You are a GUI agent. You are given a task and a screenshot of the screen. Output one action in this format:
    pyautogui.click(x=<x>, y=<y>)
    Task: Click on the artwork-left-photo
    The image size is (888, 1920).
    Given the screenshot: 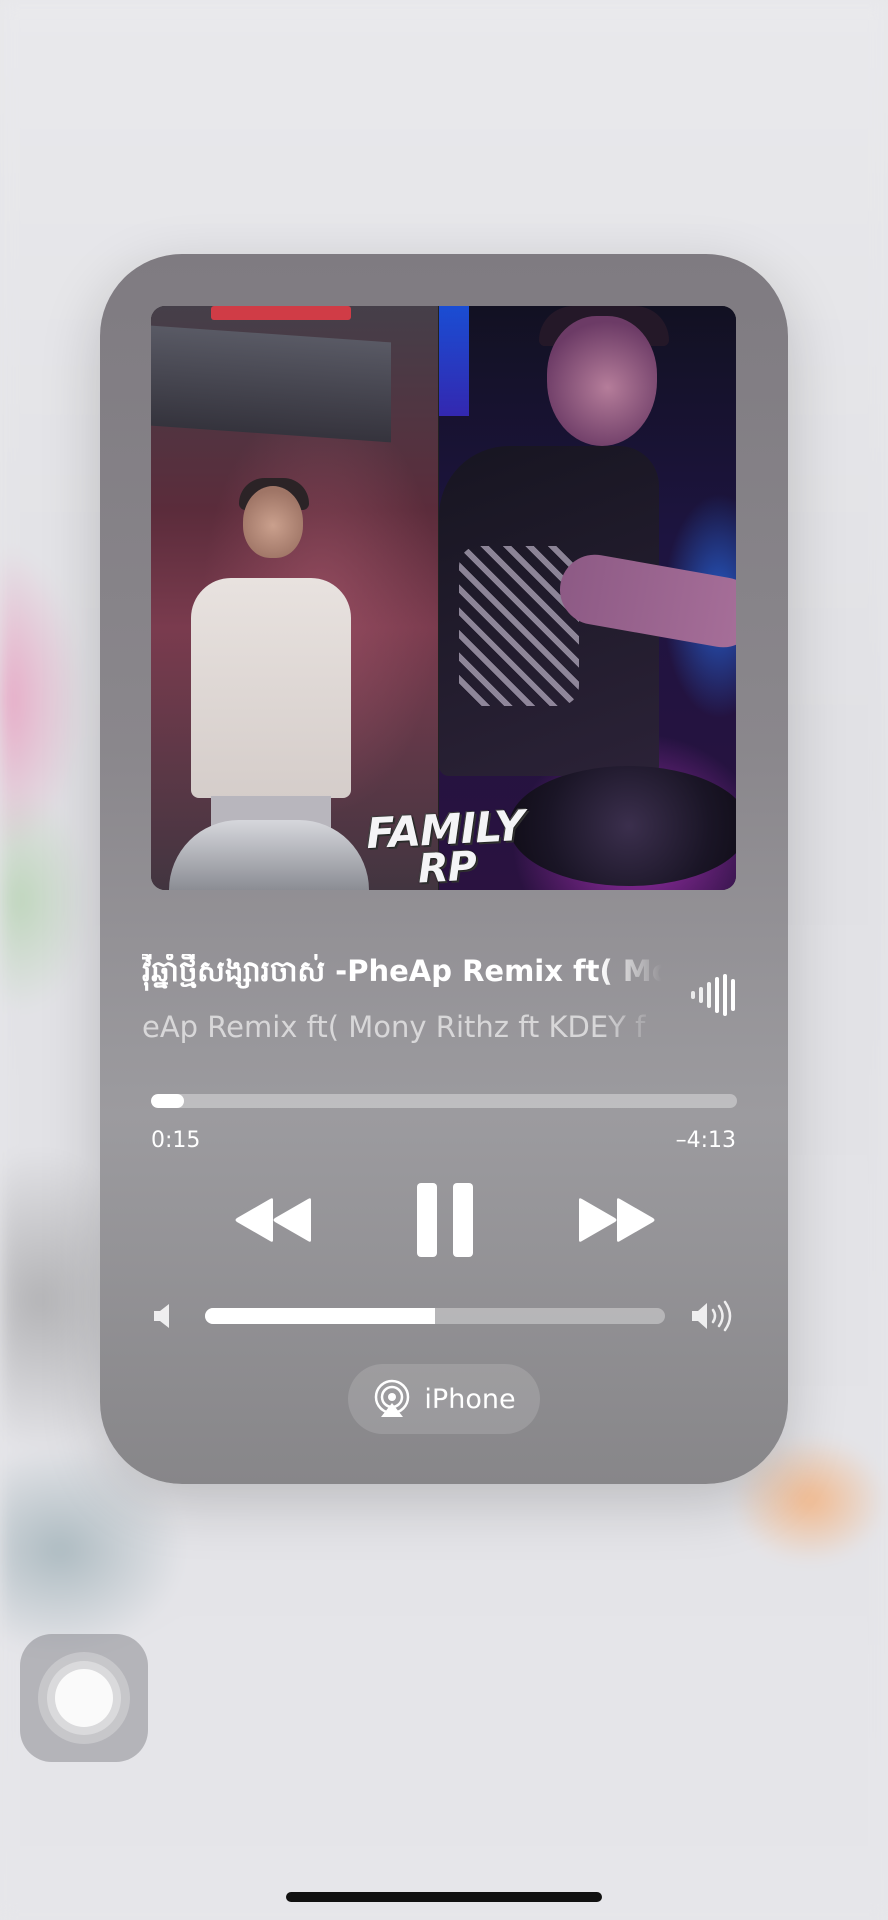 What is the action you would take?
    pyautogui.click(x=294, y=598)
    